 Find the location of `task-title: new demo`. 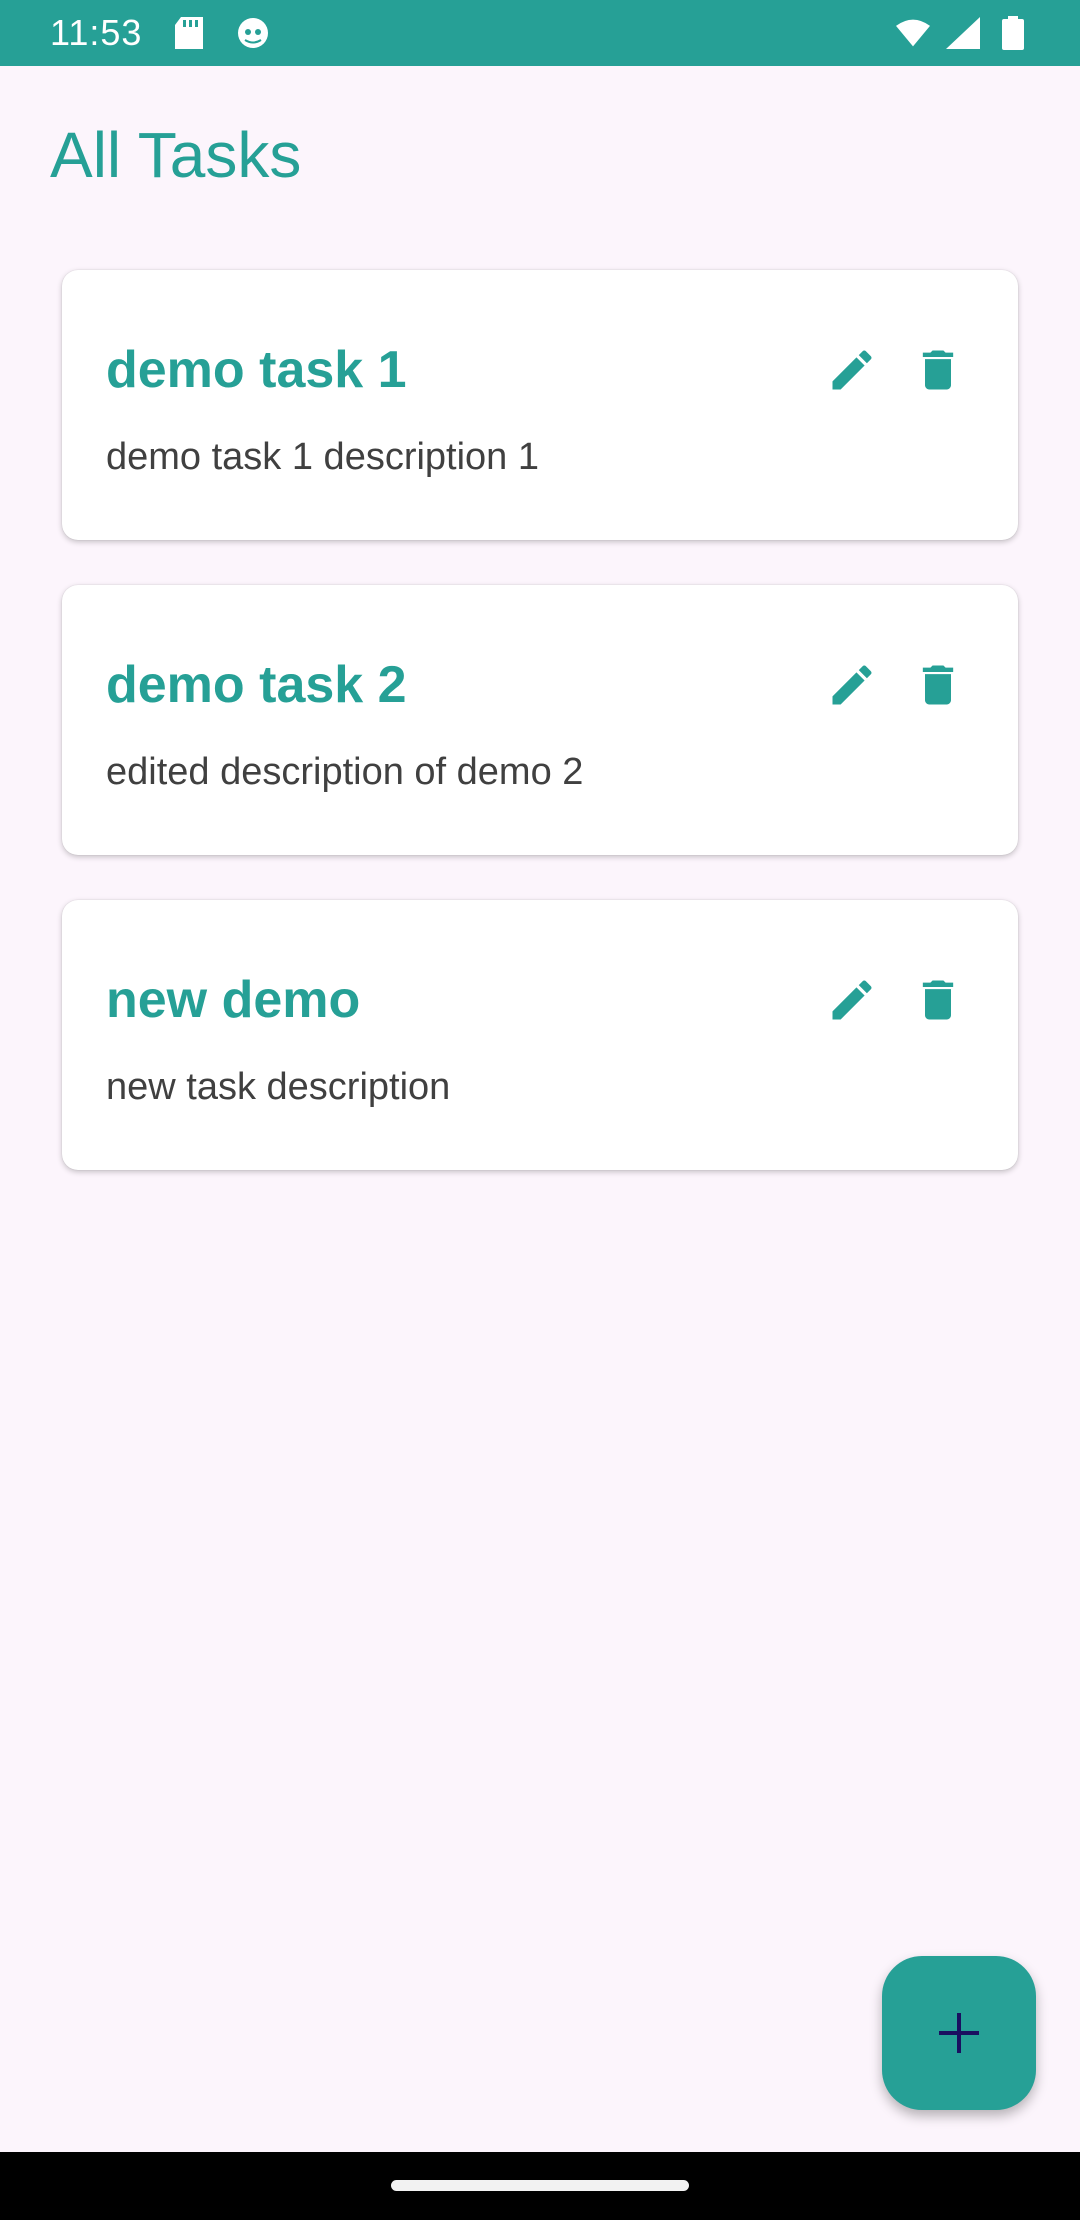

task-title: new demo is located at coordinates (233, 1000).